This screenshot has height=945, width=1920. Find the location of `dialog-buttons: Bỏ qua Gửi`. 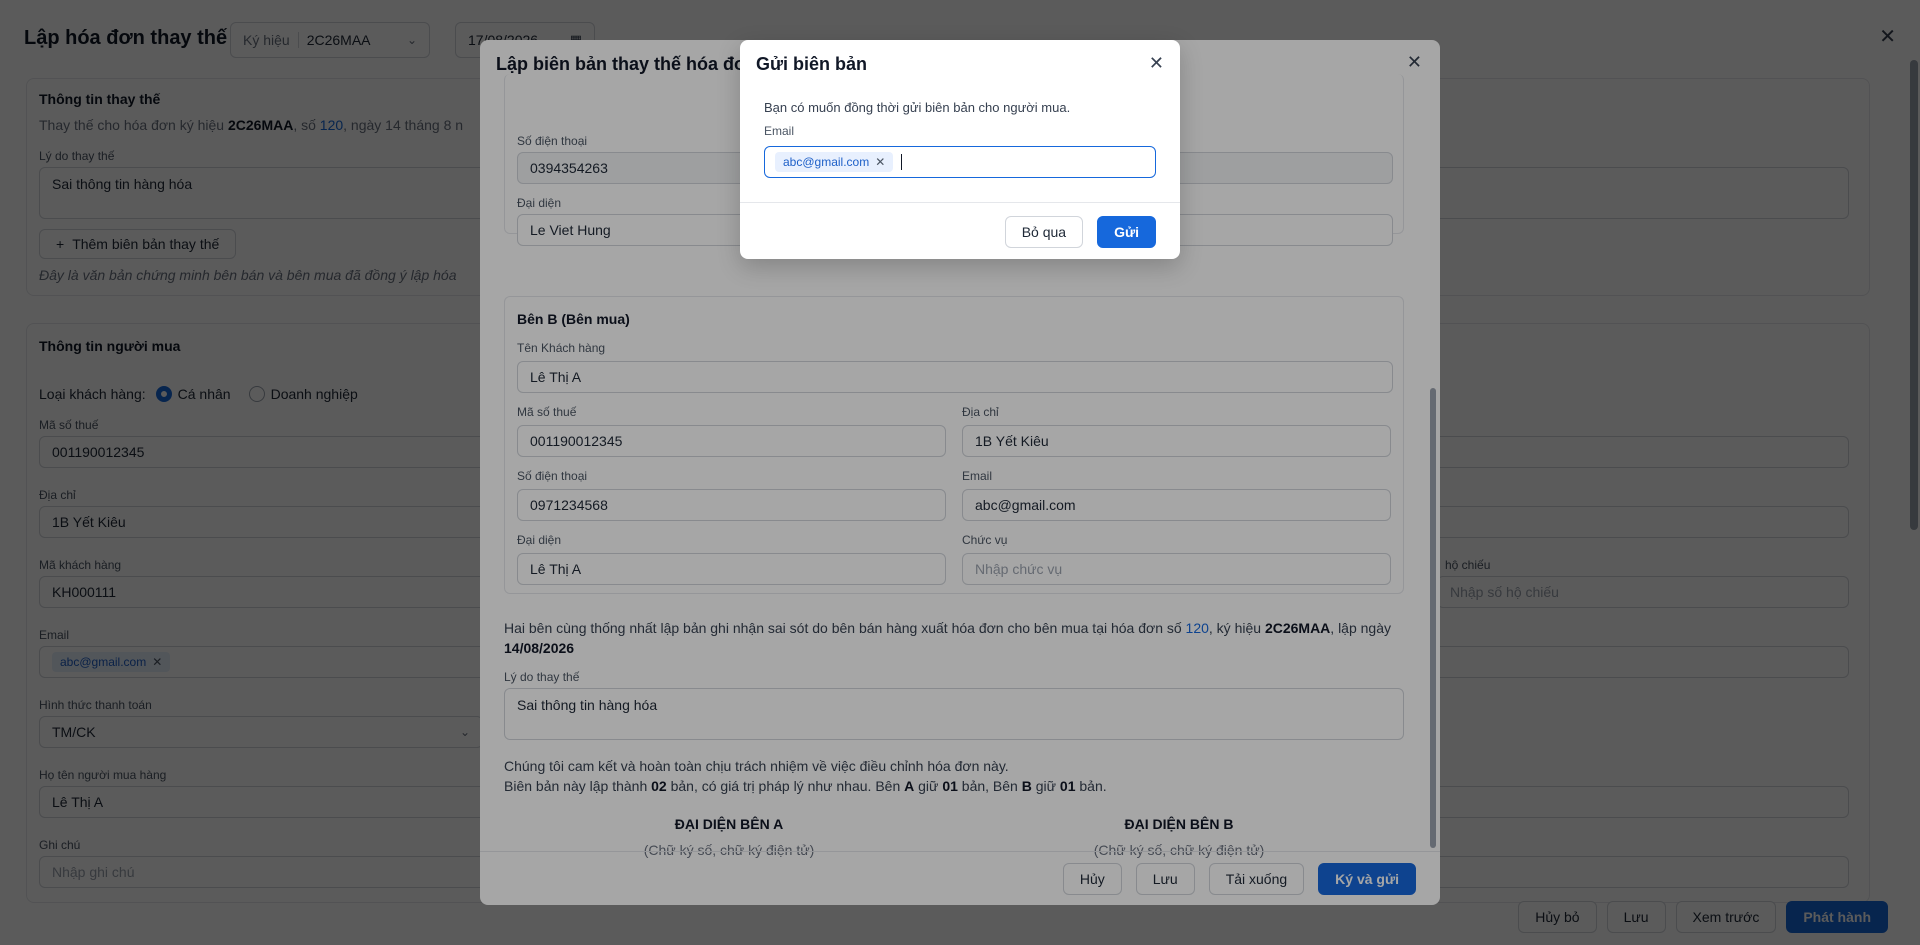

dialog-buttons: Bỏ qua Gửi is located at coordinates (1080, 232).